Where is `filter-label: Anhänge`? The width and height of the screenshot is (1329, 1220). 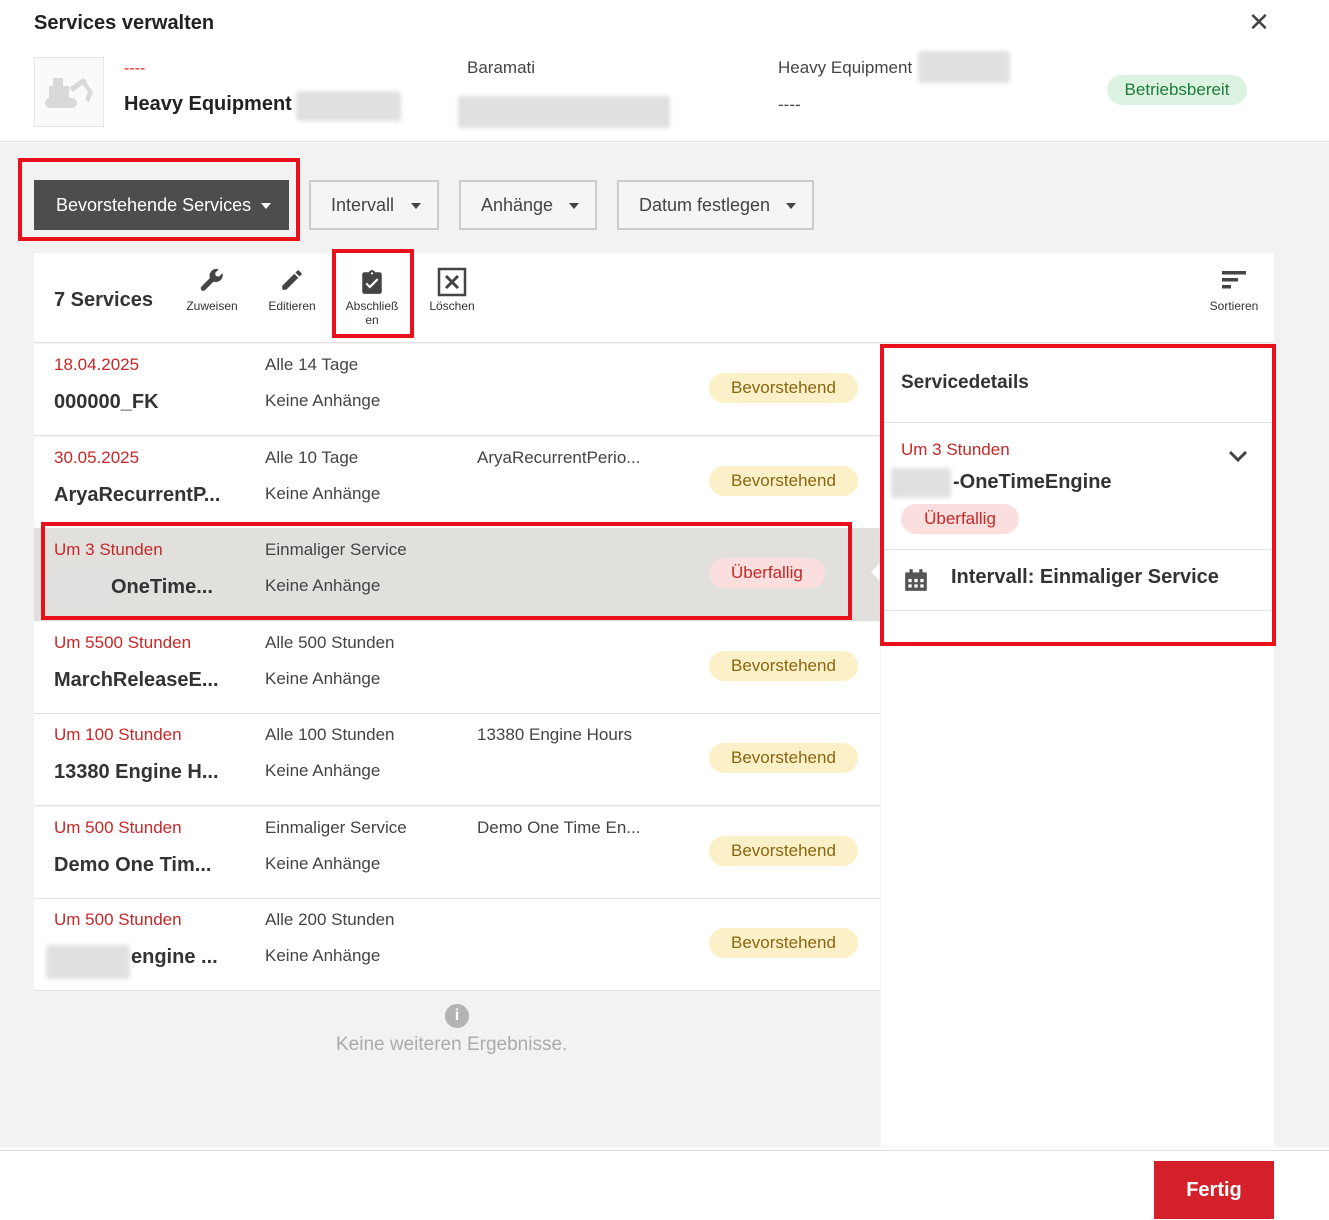
filter-label: Anhänge is located at coordinates (517, 204).